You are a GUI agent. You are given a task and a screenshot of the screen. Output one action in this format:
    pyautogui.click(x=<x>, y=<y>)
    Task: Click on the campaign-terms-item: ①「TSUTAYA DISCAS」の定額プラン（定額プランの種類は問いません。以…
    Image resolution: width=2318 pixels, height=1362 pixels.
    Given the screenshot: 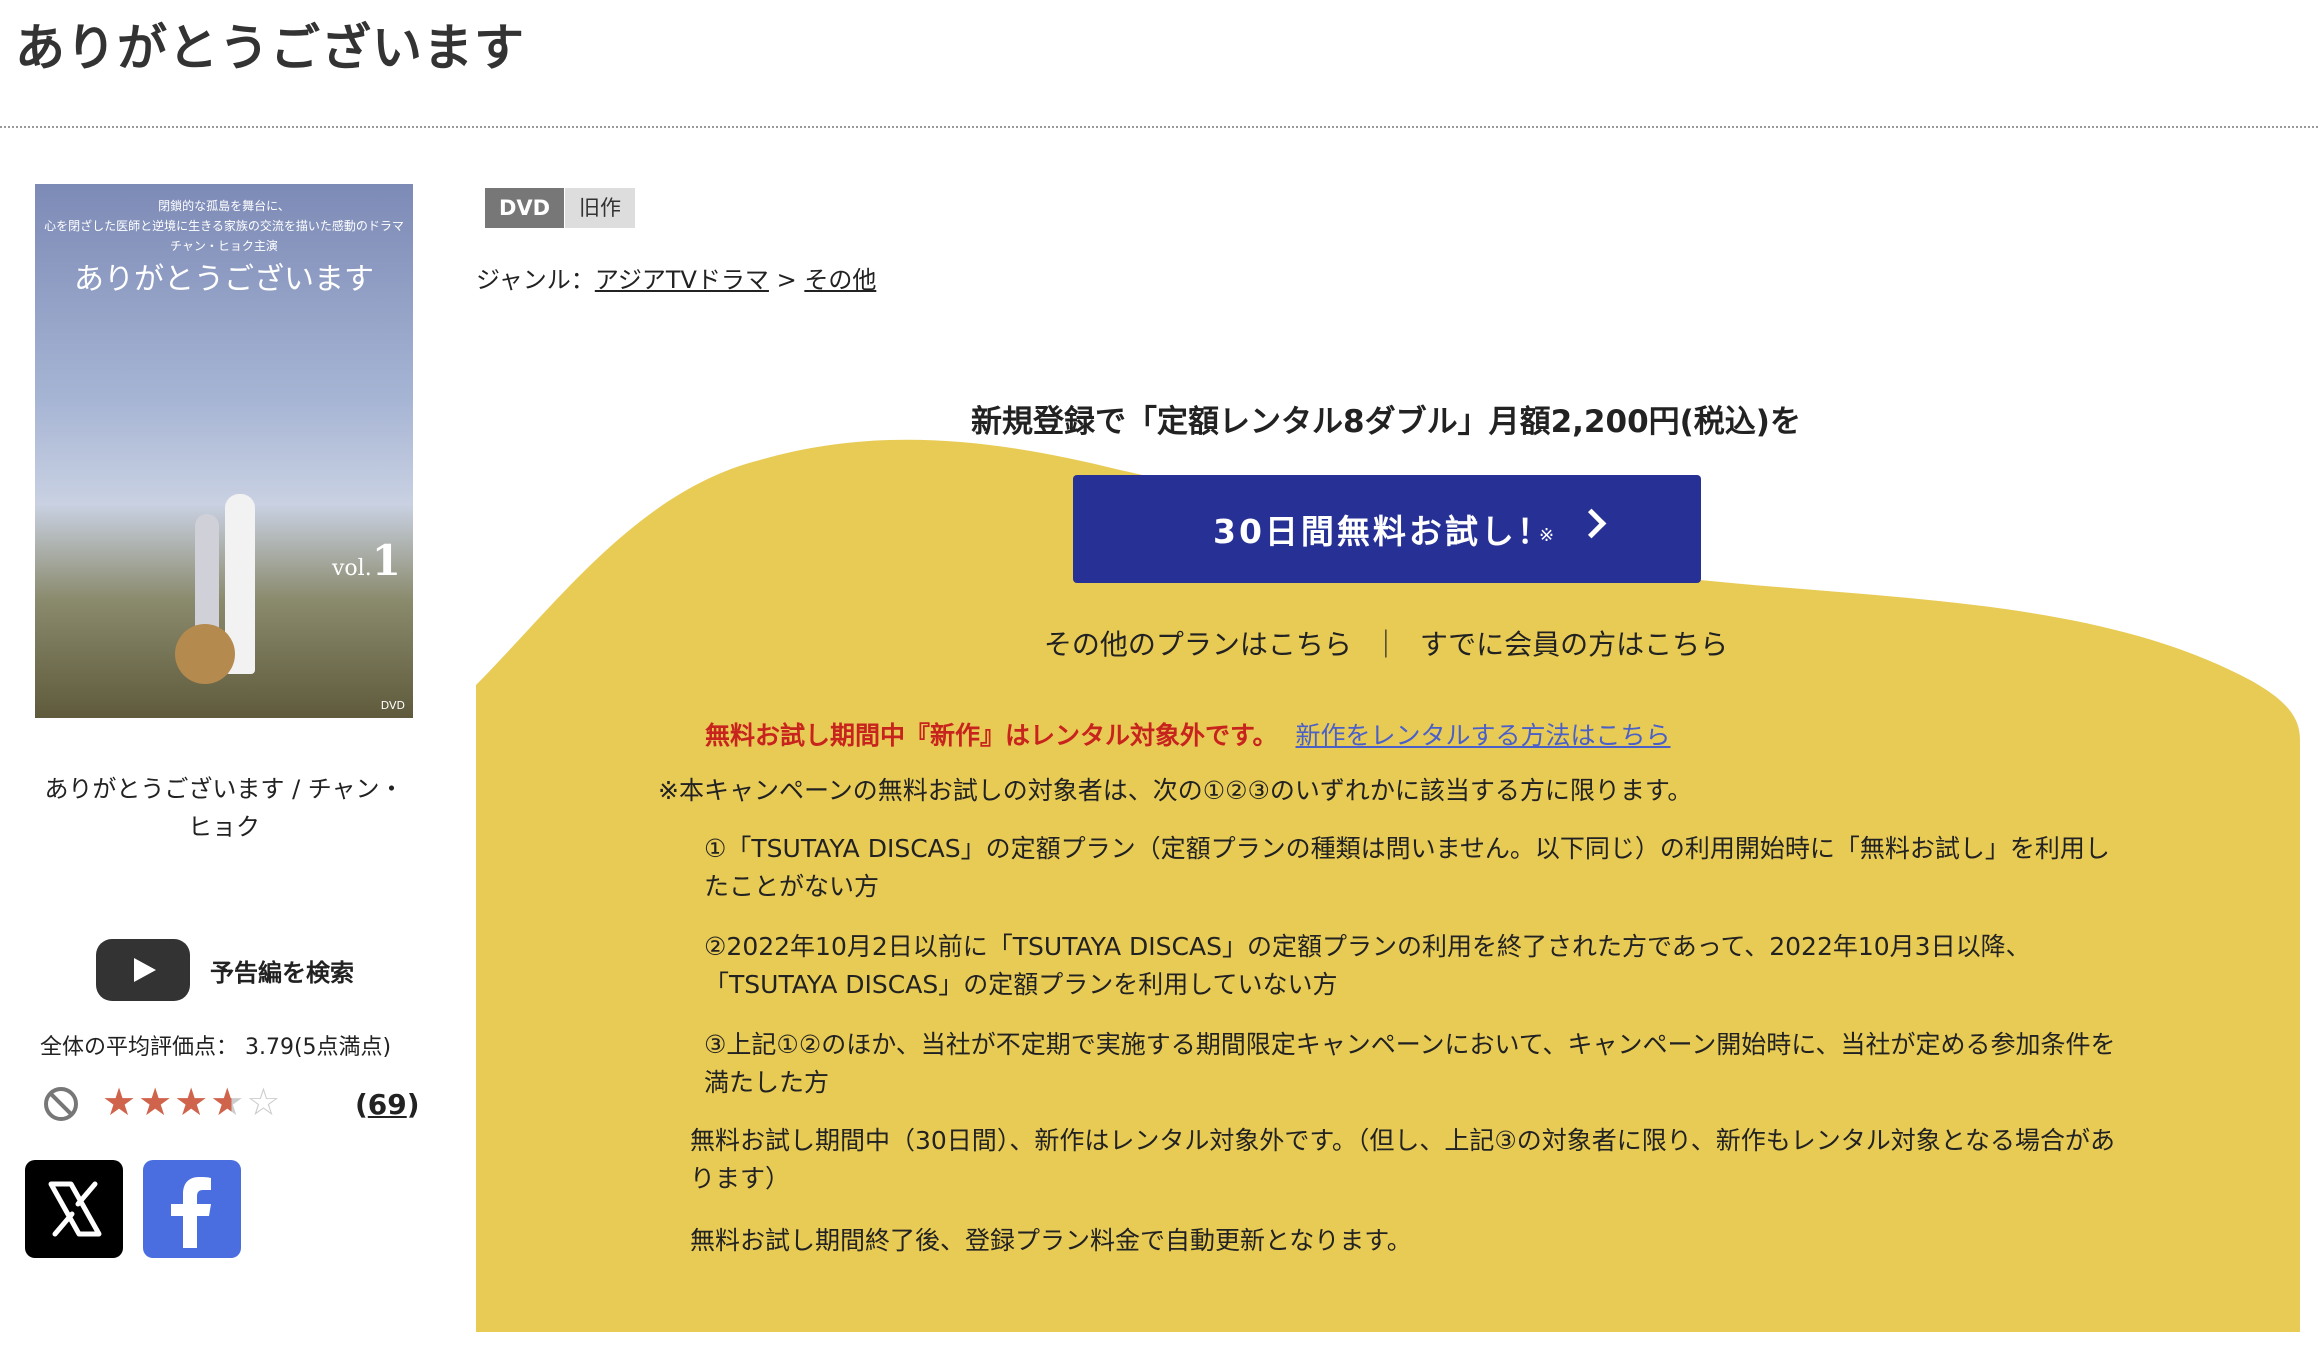 What is the action you would take?
    pyautogui.click(x=1407, y=867)
    